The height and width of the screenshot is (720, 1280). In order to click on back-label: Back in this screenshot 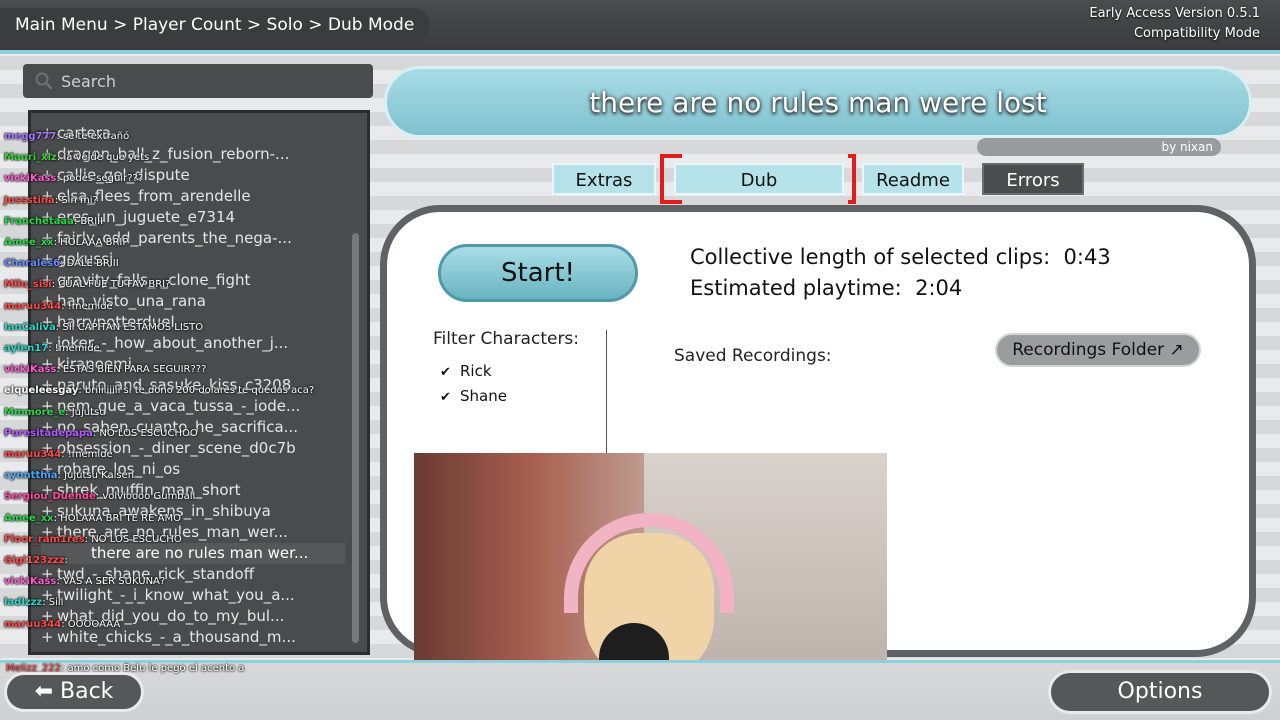, I will do `click(87, 691)`.